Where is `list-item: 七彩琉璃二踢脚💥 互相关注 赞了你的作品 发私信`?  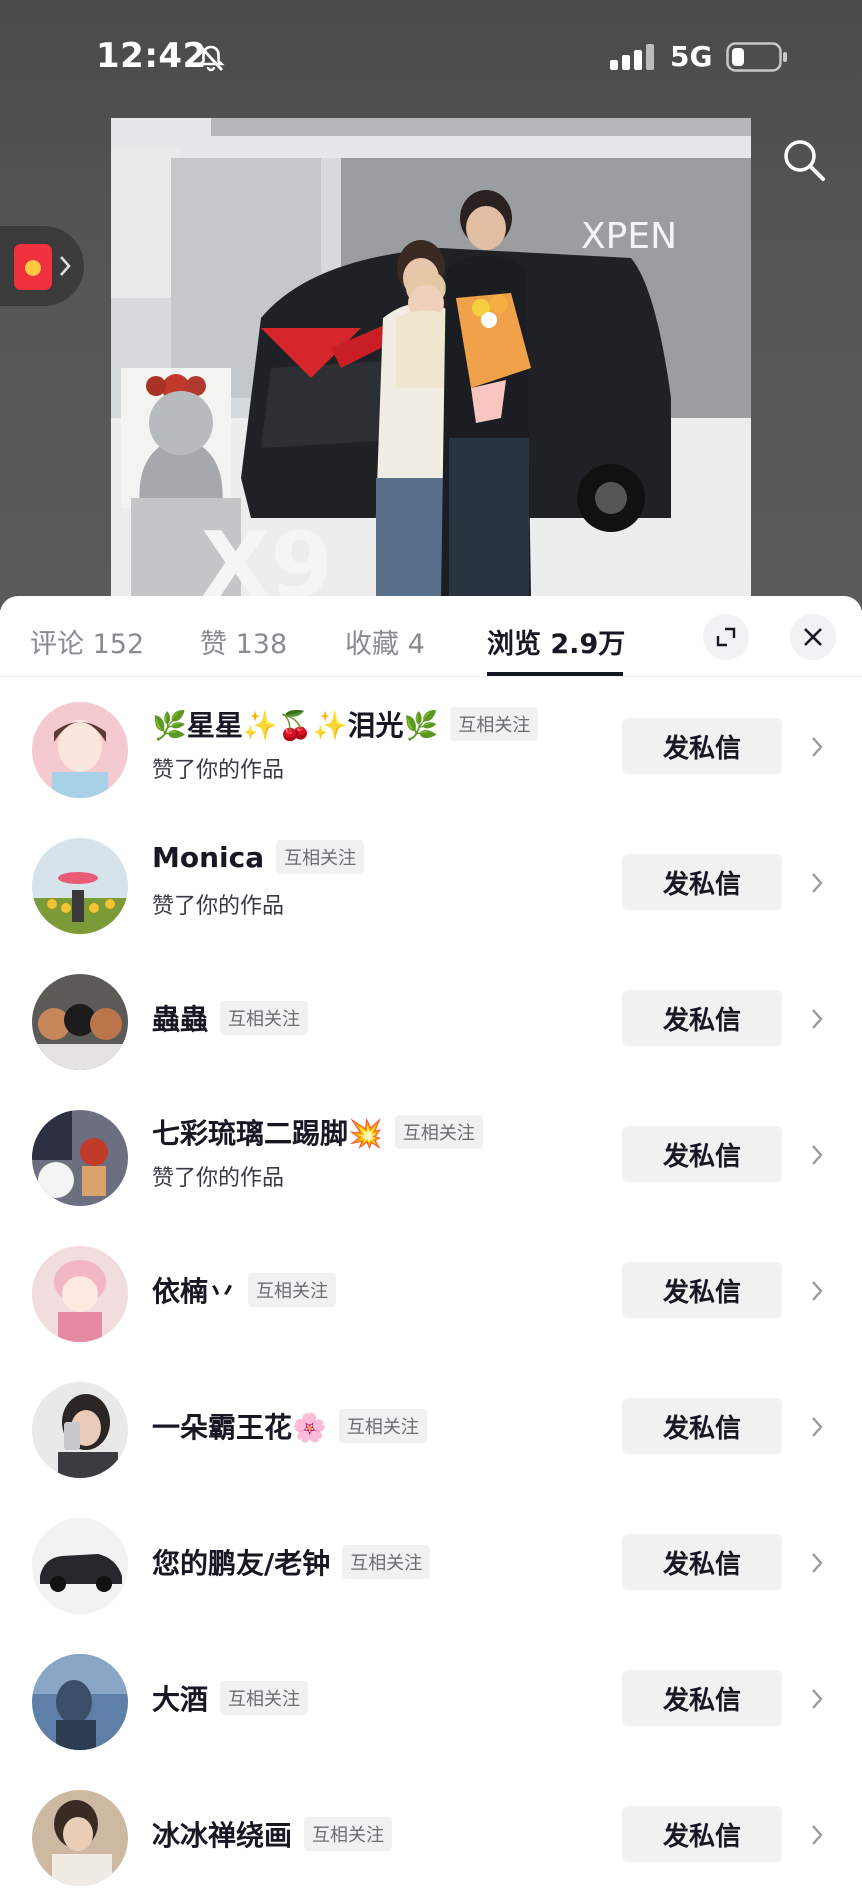 list-item: 七彩琉璃二踢脚💥 互相关注 赞了你的作品 发私信 is located at coordinates (431, 1156).